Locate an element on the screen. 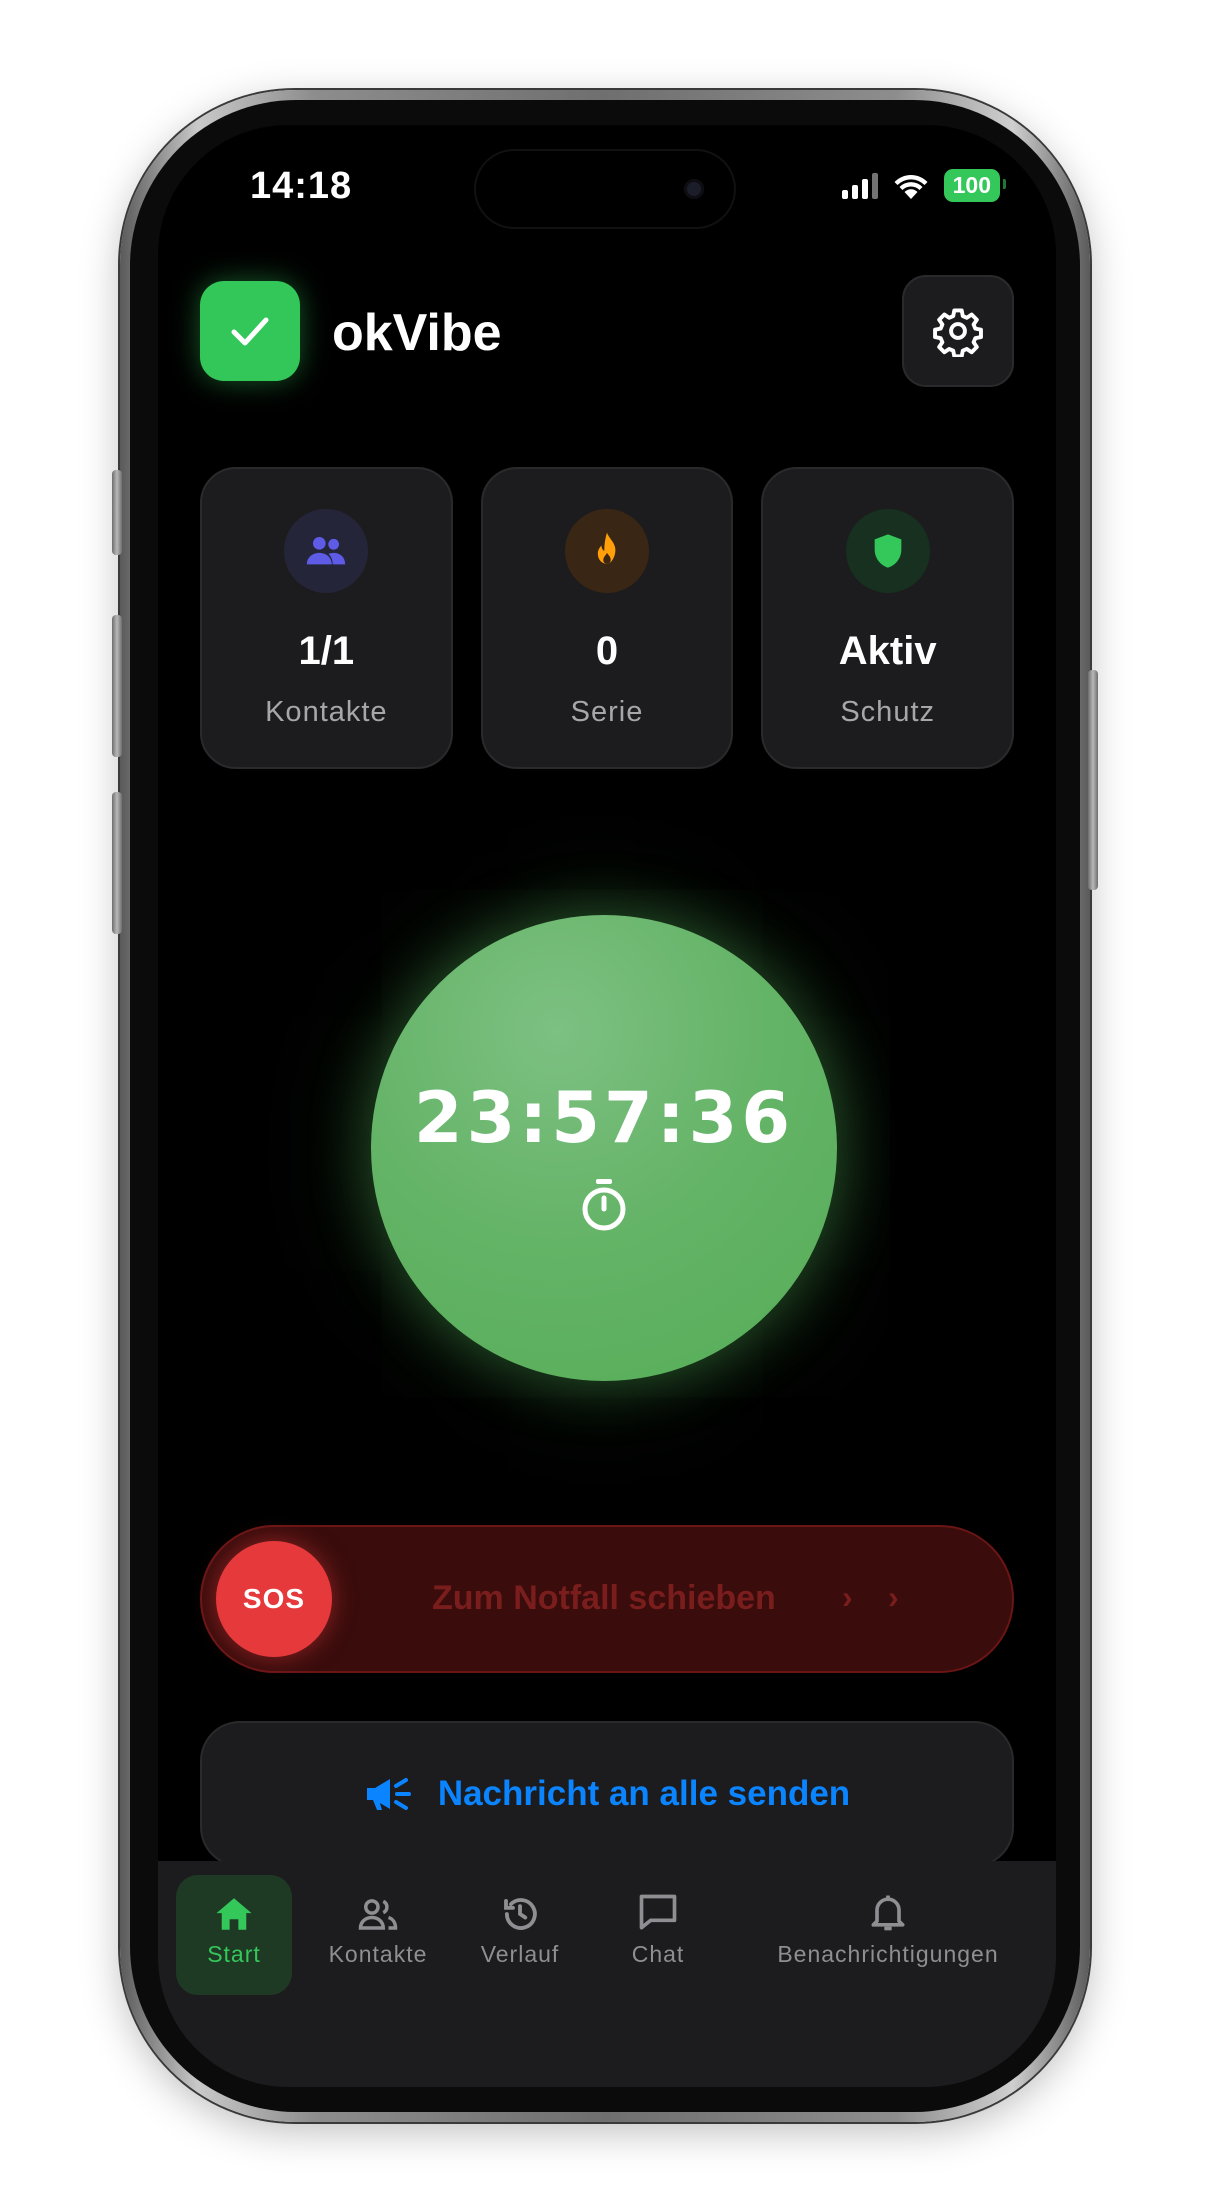 The height and width of the screenshot is (2212, 1210). stopwatch-icon is located at coordinates (604, 1205).